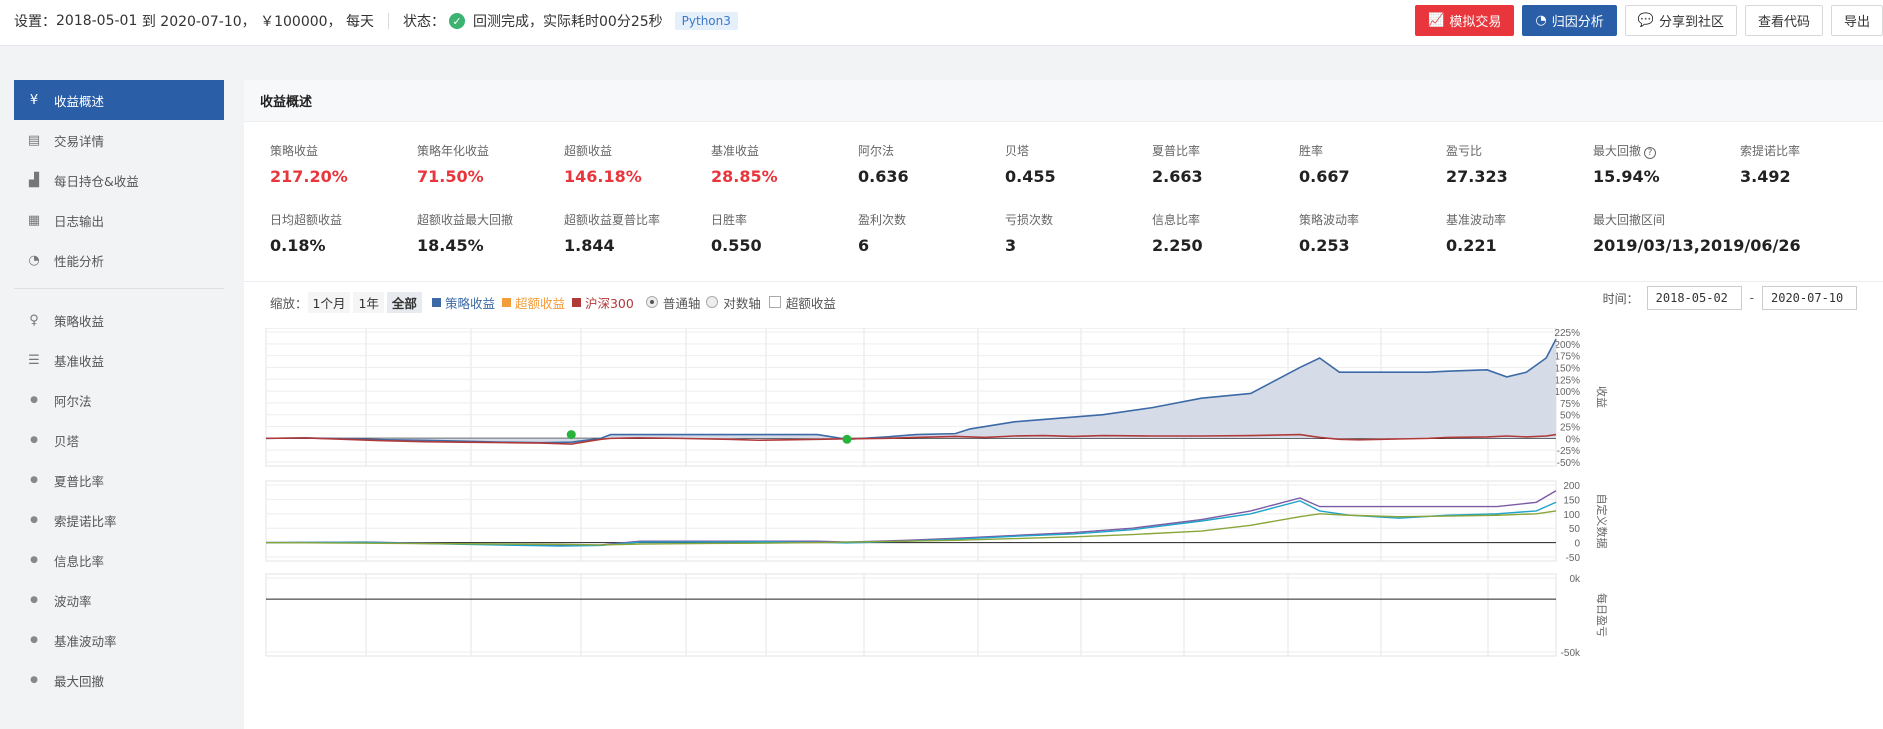 The image size is (1883, 729). Describe the element at coordinates (1324, 176) in the screenshot. I see `metric-value: 0.667` at that location.